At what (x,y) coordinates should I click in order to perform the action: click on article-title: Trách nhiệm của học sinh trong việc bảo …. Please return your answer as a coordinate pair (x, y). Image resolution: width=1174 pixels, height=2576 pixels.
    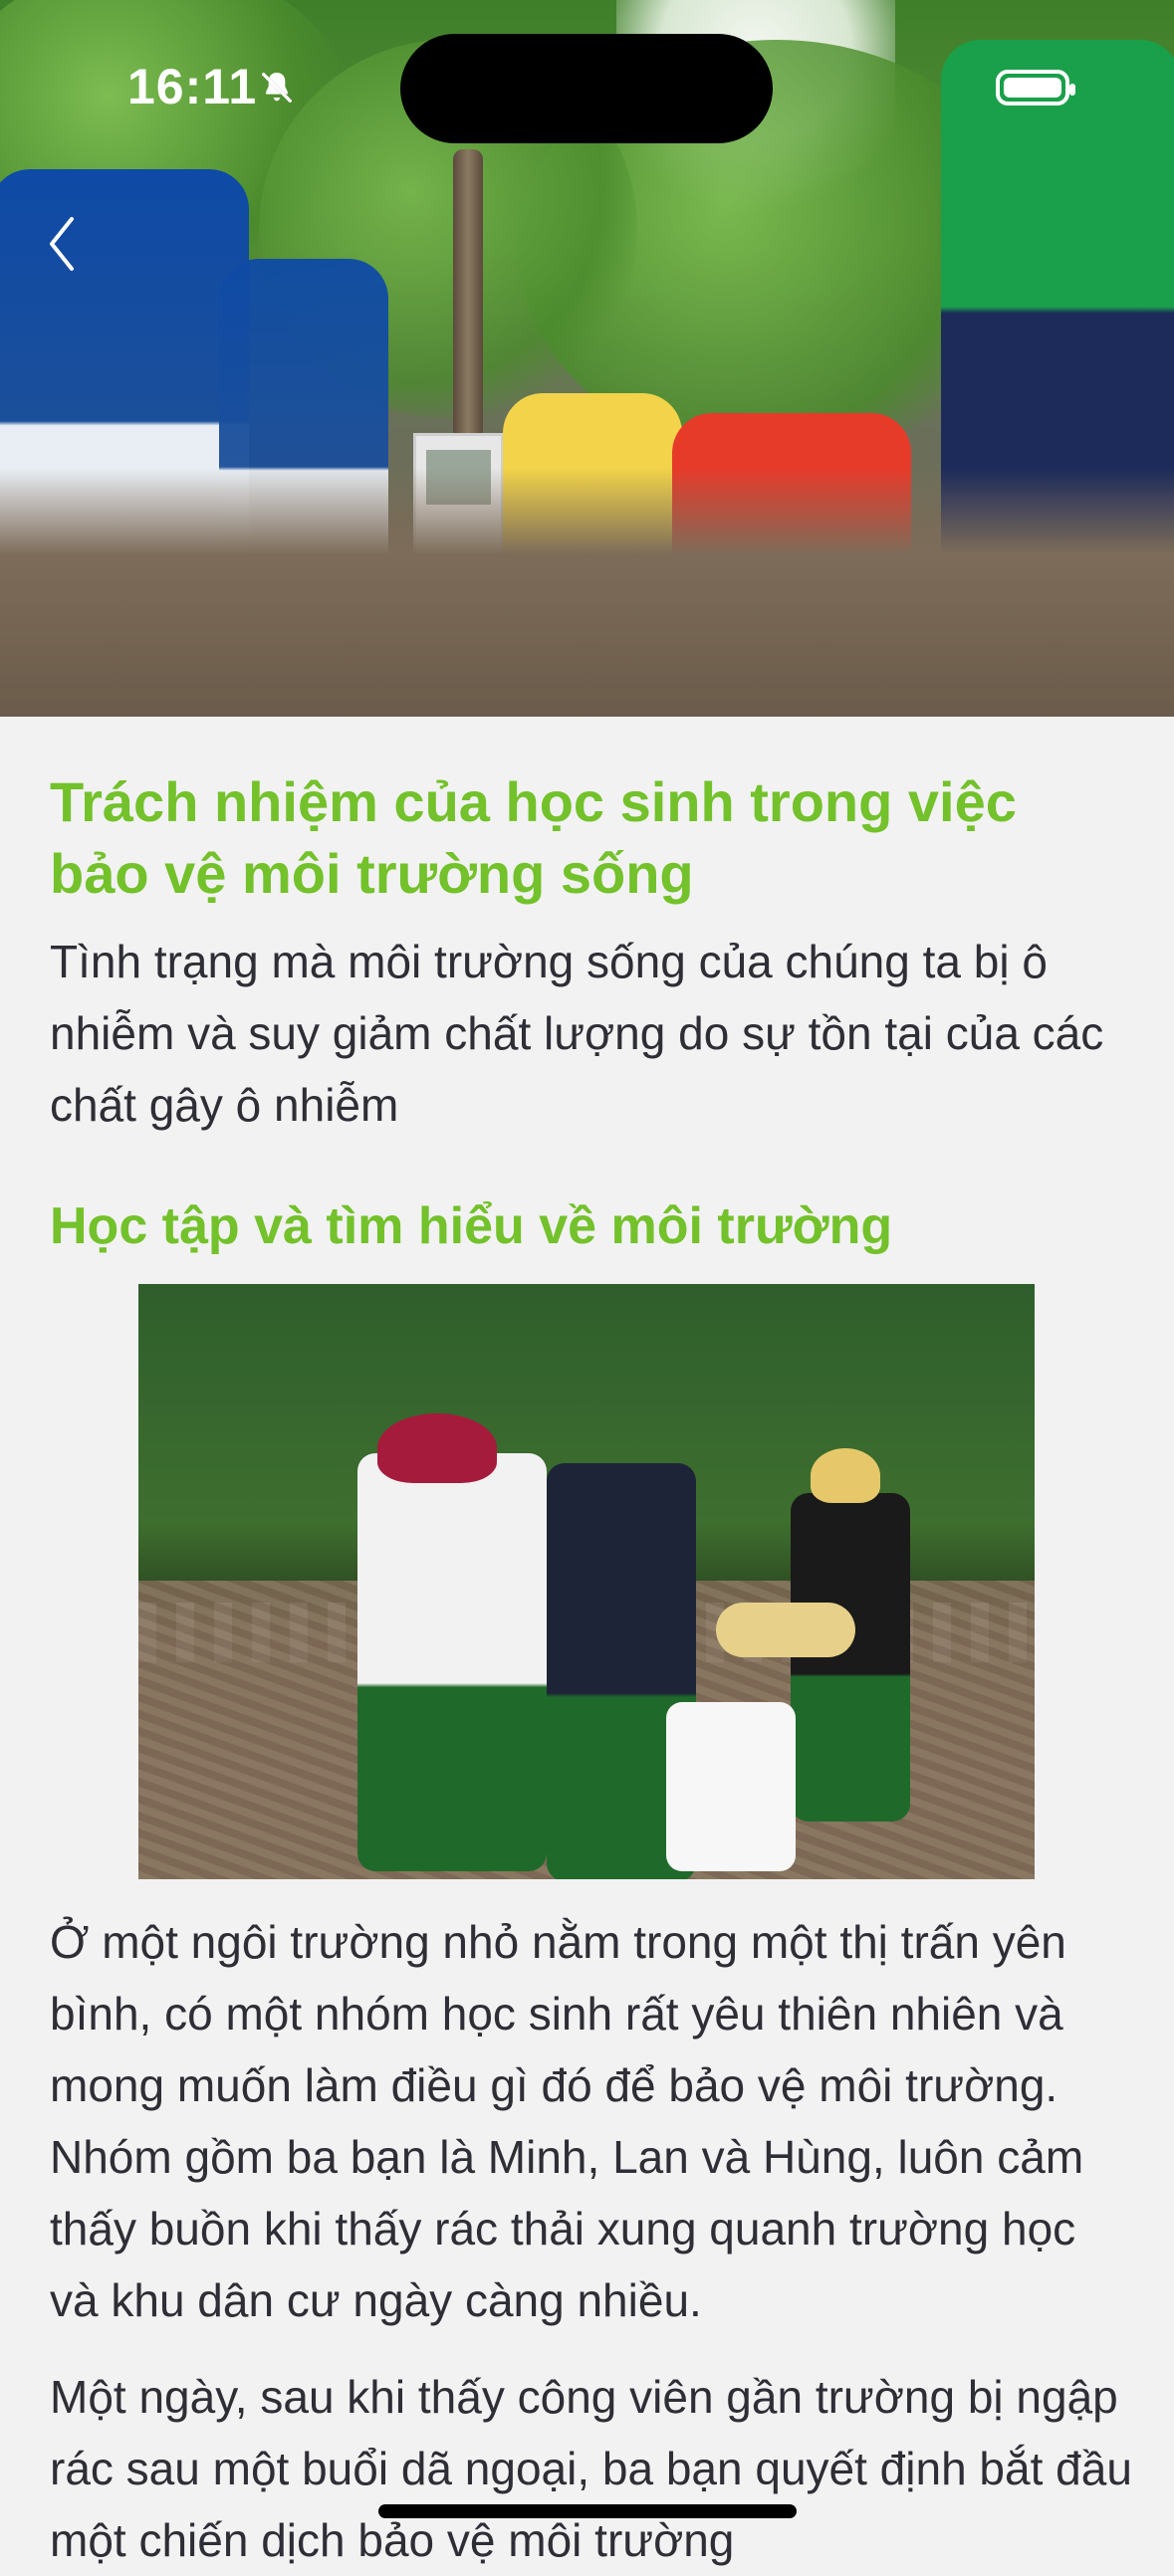
    Looking at the image, I should click on (533, 837).